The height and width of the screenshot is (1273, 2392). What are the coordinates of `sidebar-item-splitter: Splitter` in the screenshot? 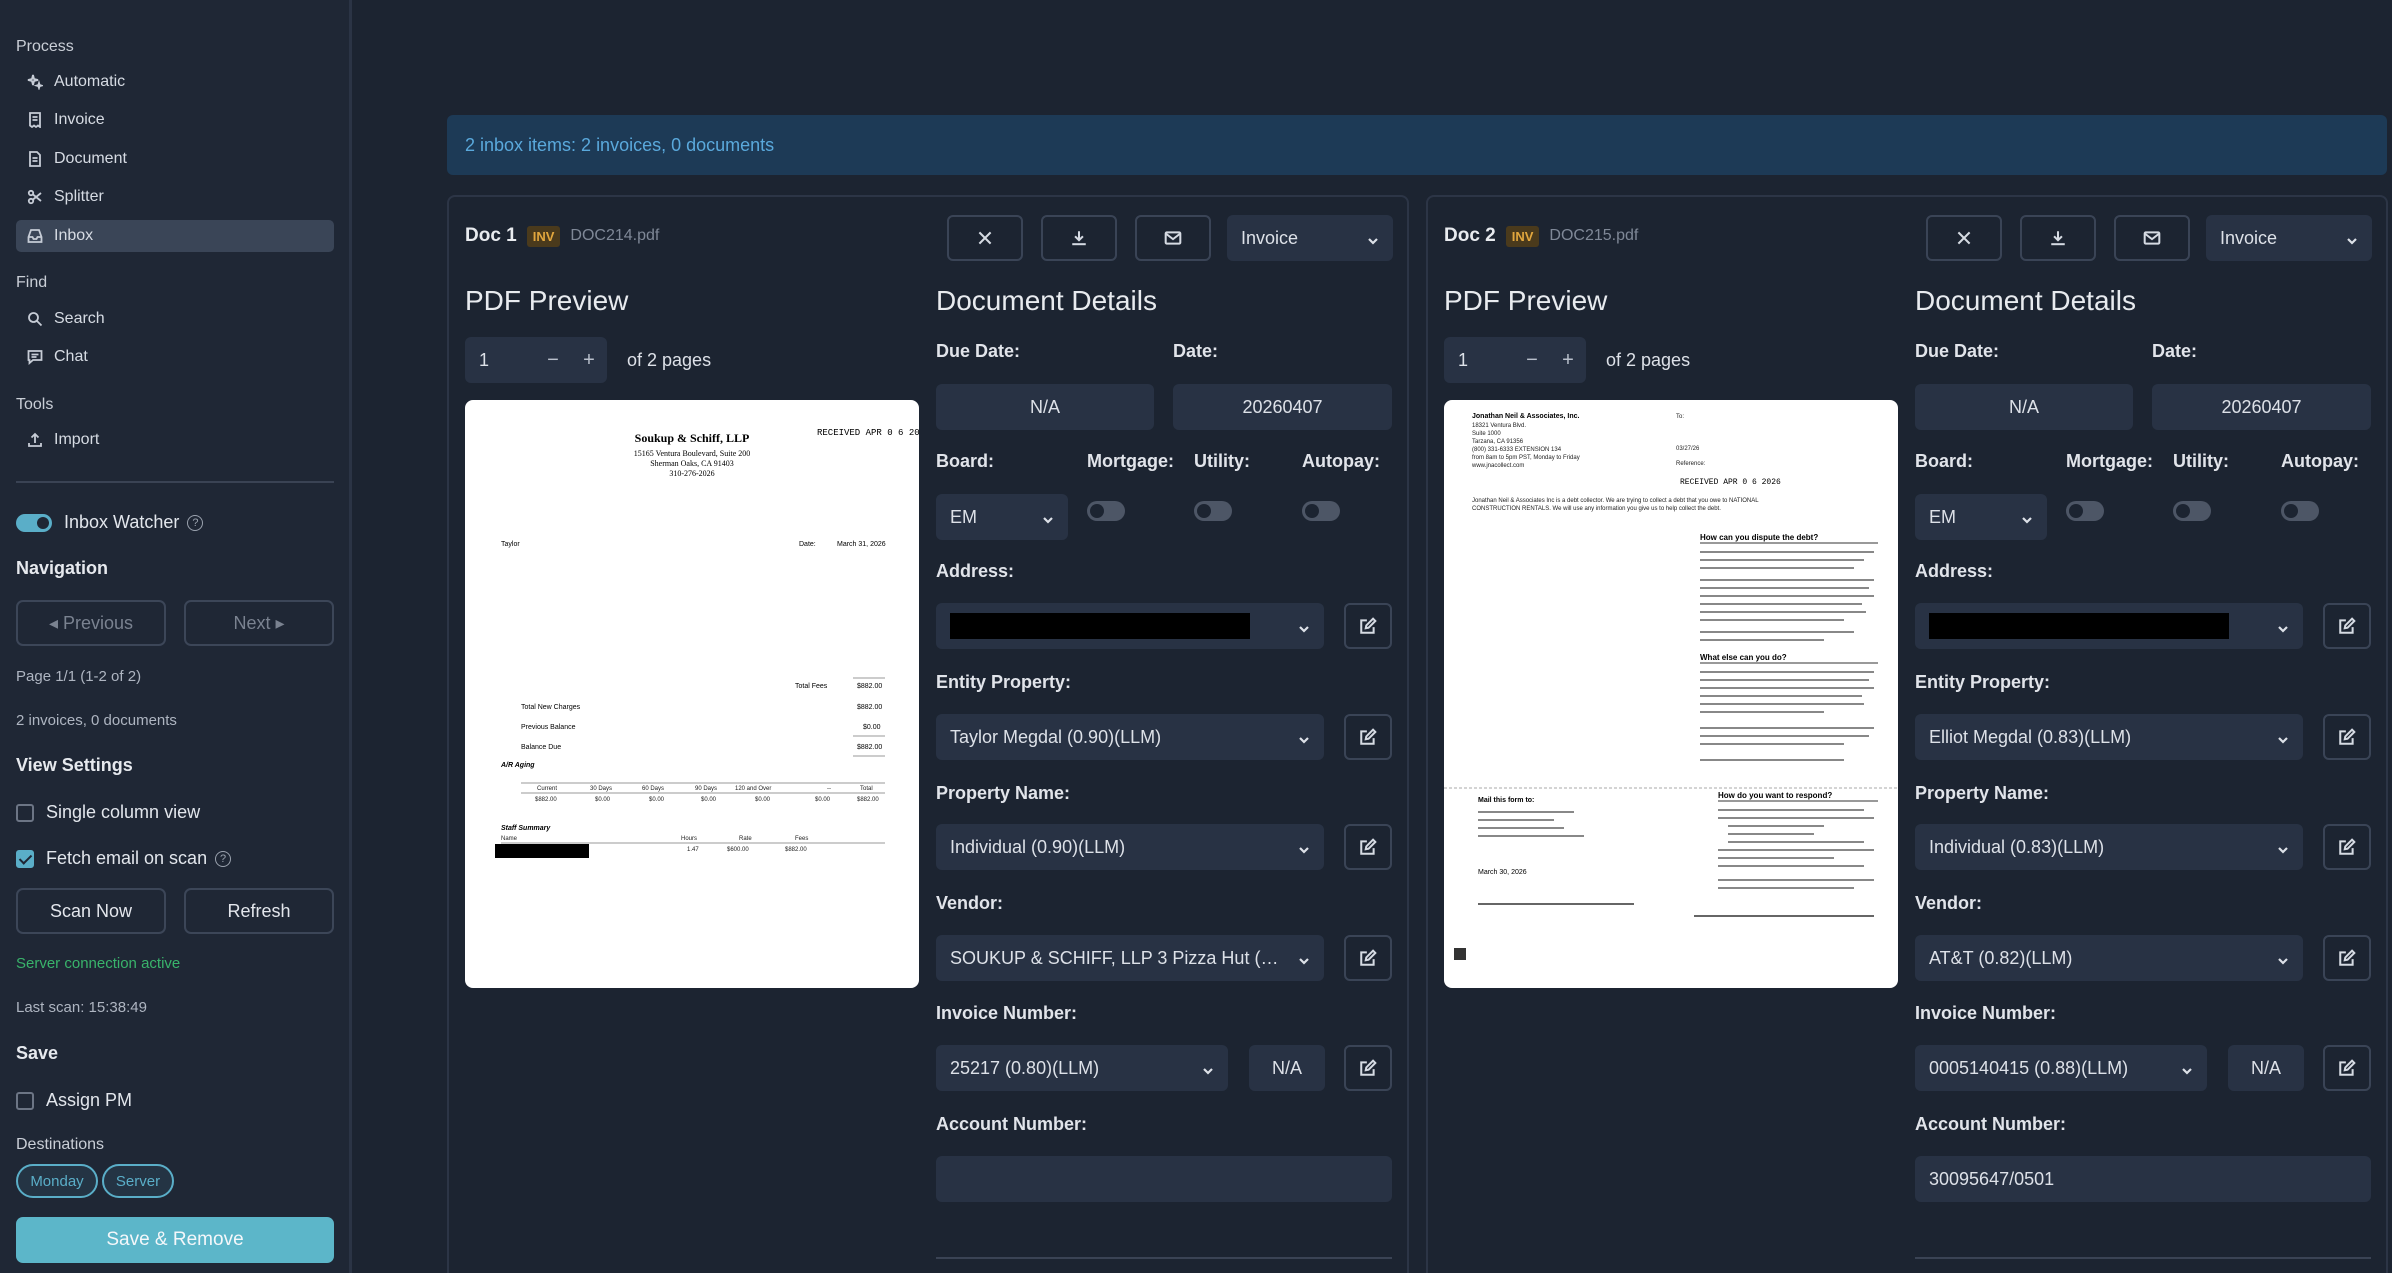 It's located at (175, 197).